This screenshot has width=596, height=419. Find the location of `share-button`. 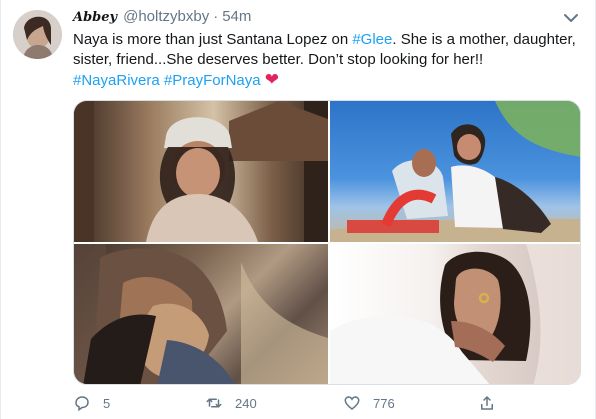

share-button is located at coordinates (493, 403).